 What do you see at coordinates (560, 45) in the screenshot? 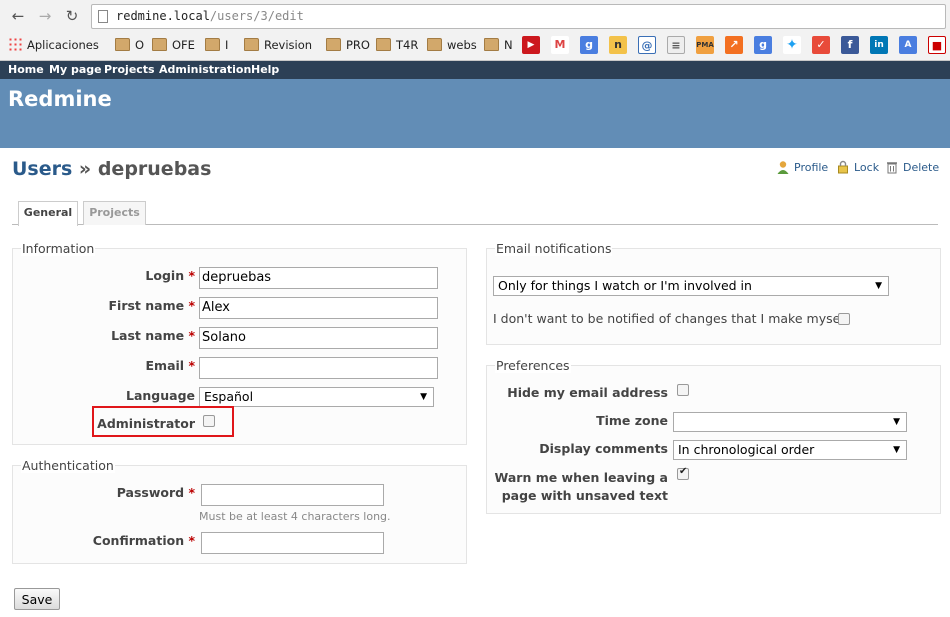
I see `gmail-icon: M` at bounding box center [560, 45].